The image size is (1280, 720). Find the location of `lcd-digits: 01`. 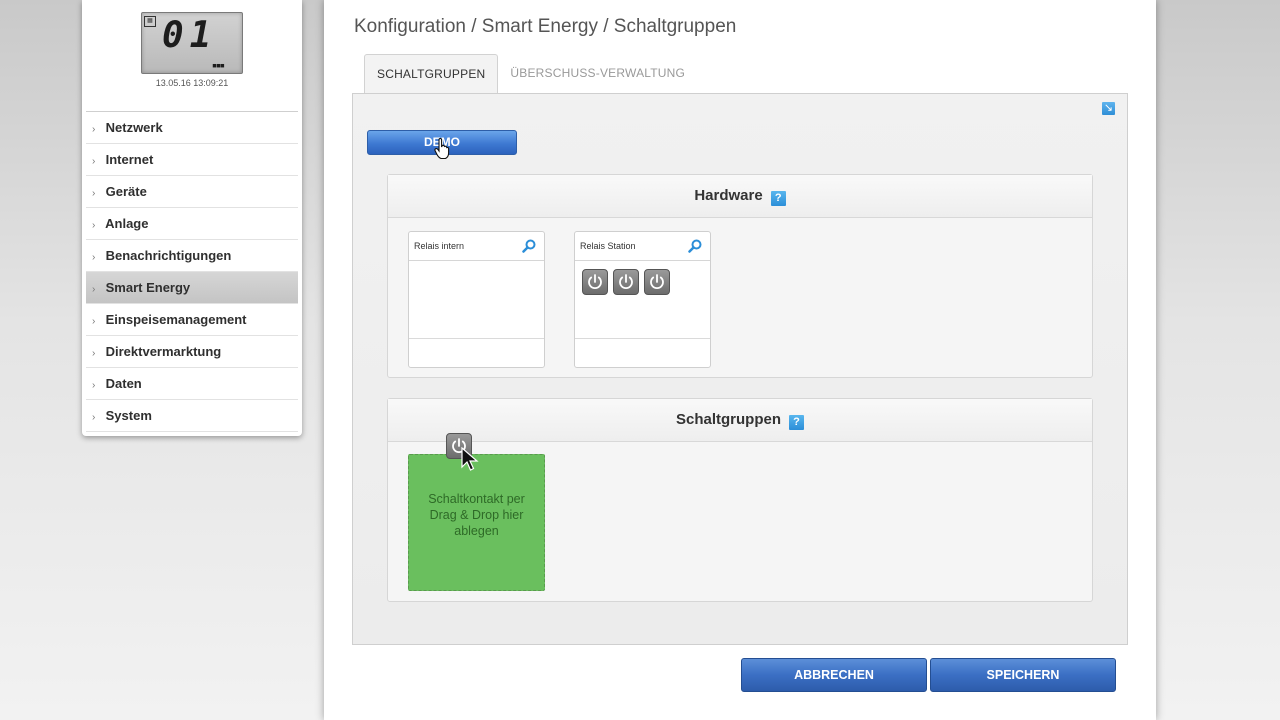

lcd-digits: 01 is located at coordinates (190, 35).